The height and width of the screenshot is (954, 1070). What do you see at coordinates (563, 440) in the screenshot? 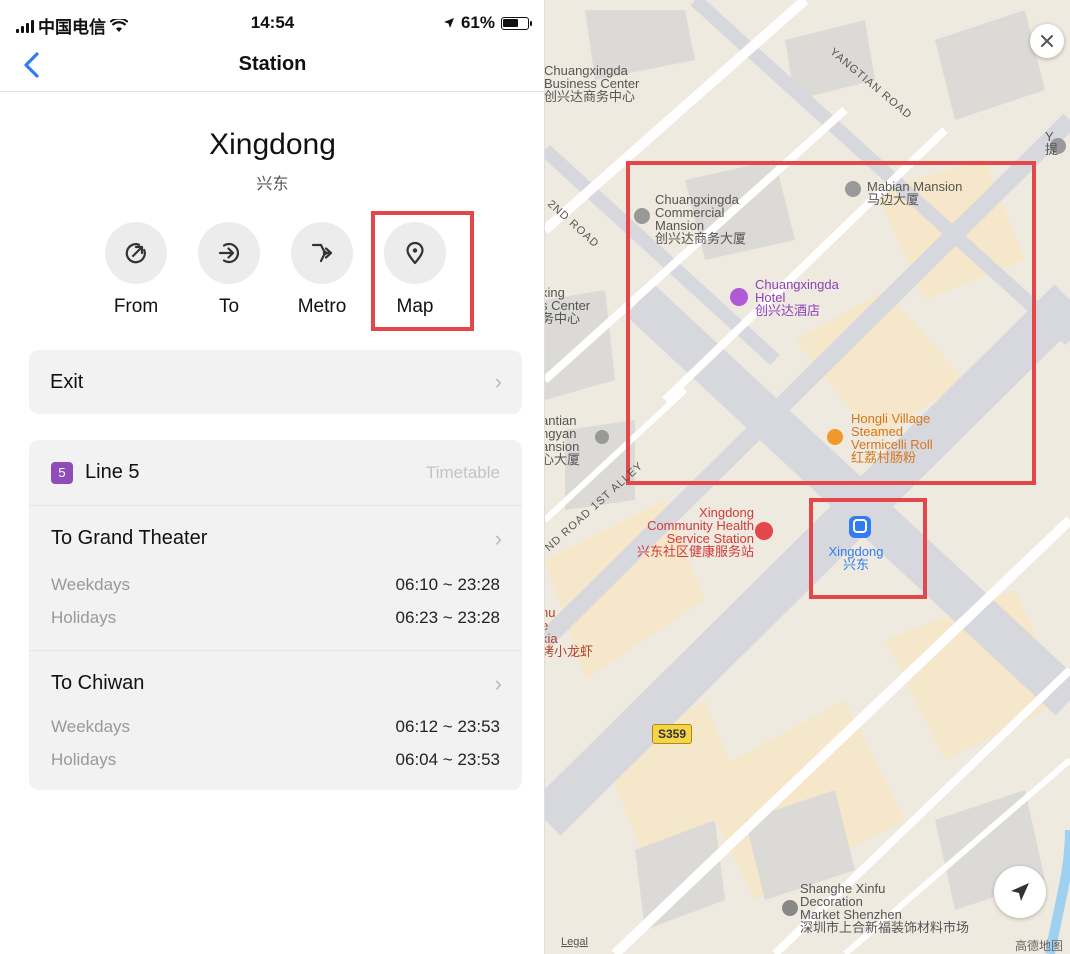
I see `map-label-antian: antian ngyan ansion 心大厦` at bounding box center [563, 440].